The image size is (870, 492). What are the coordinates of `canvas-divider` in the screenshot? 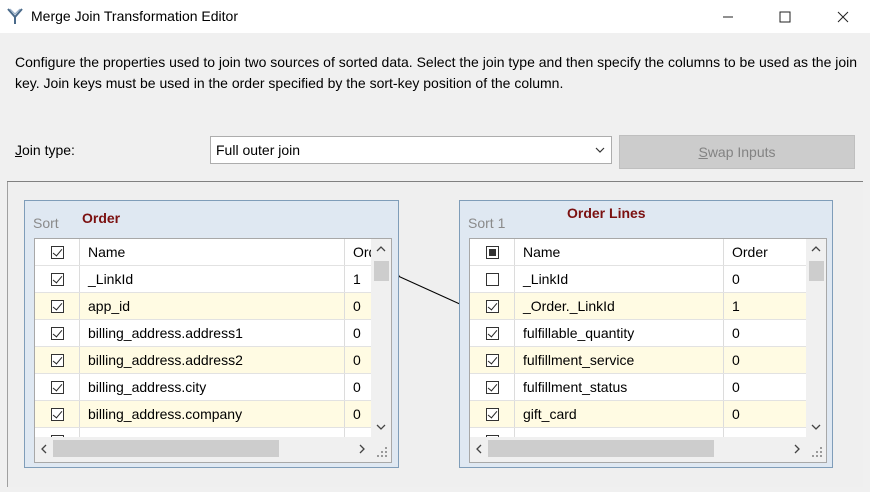 It's located at (435, 181).